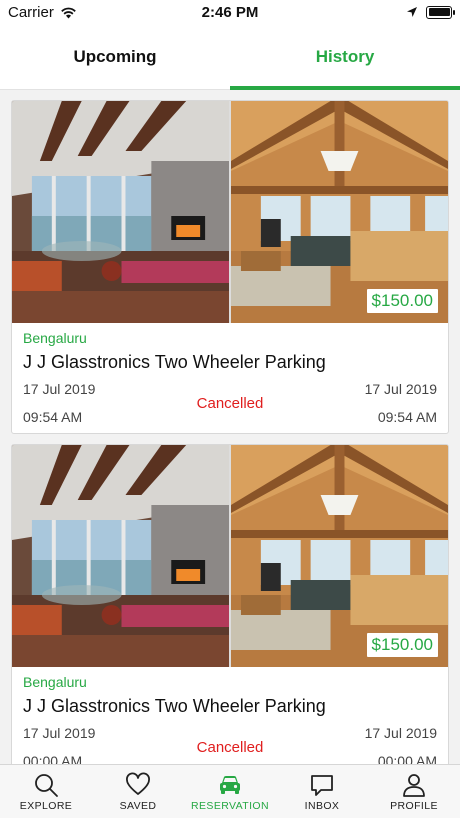 Image resolution: width=460 pixels, height=818 pixels. I want to click on nav-inbox: INBOX, so click(322, 791).